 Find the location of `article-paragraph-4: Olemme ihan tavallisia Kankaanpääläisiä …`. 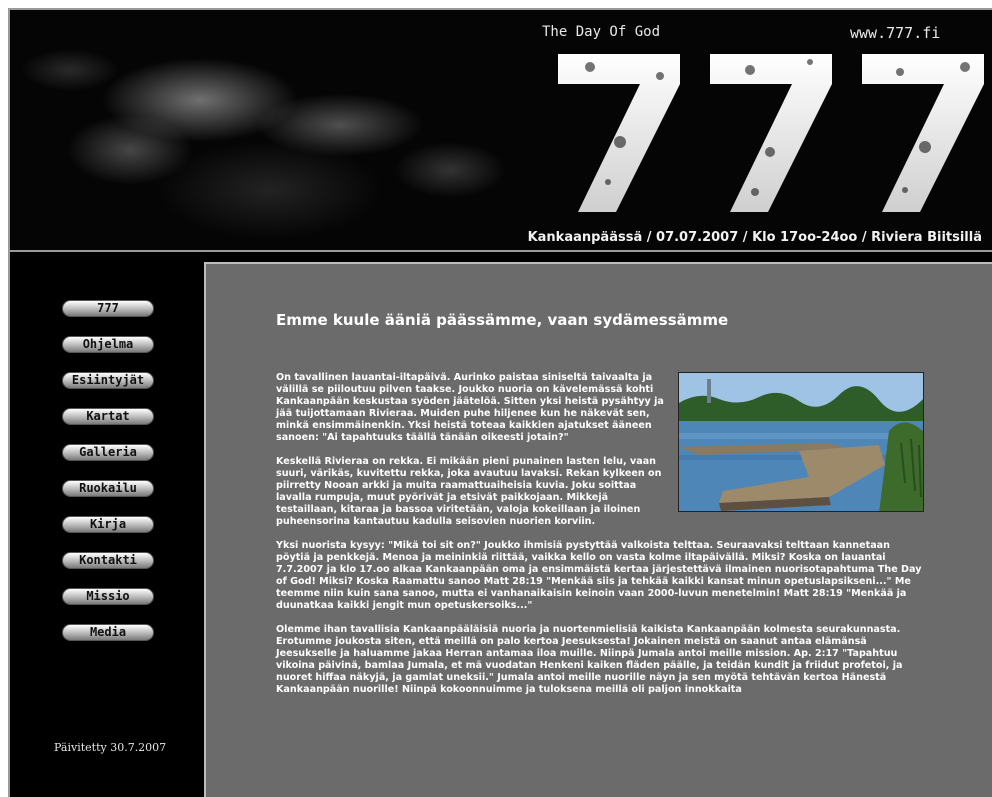

article-paragraph-4: Olemme ihan tavallisia Kankaanpääläisiä … is located at coordinates (589, 659).